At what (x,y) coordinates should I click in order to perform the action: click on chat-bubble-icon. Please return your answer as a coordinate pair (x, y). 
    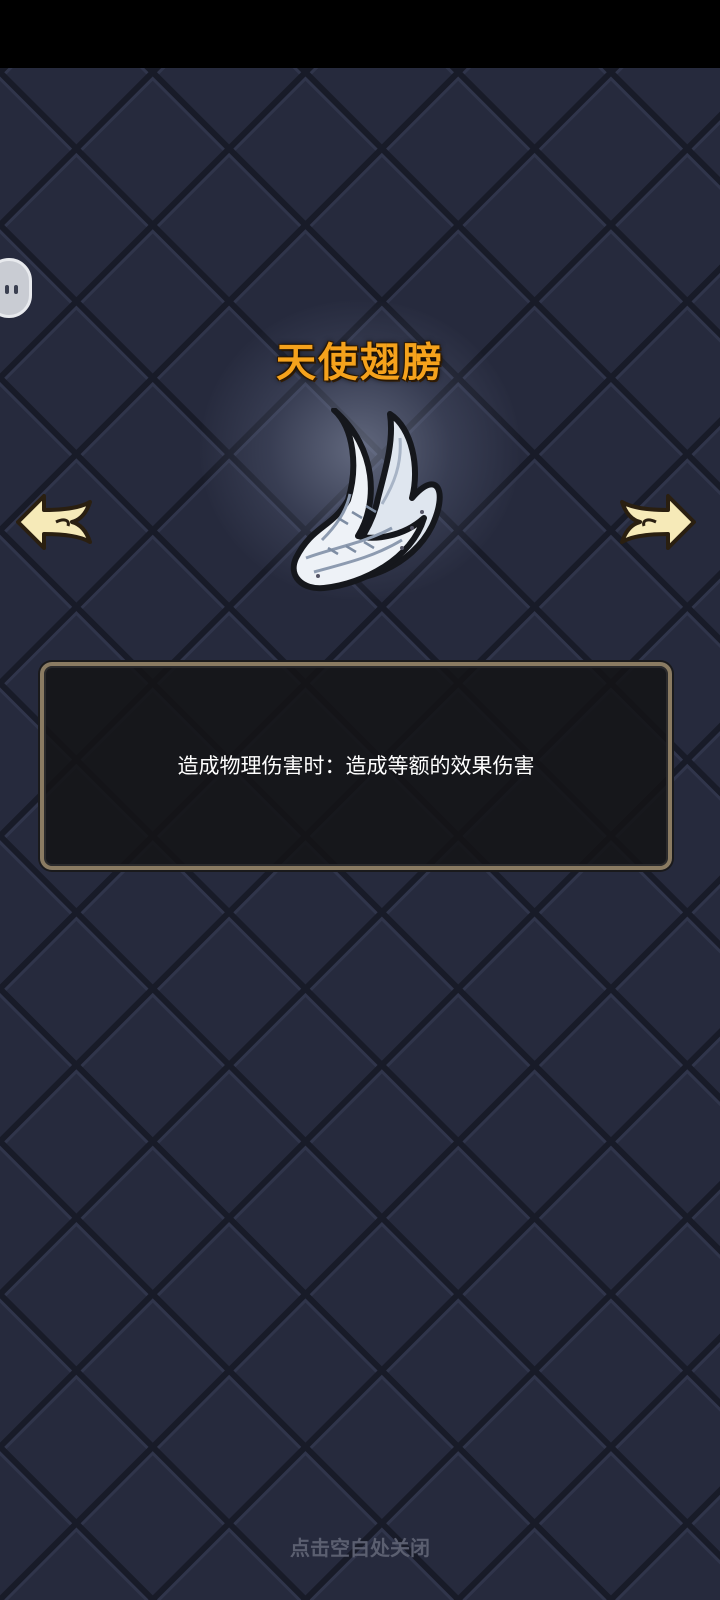
    Looking at the image, I should click on (7, 289).